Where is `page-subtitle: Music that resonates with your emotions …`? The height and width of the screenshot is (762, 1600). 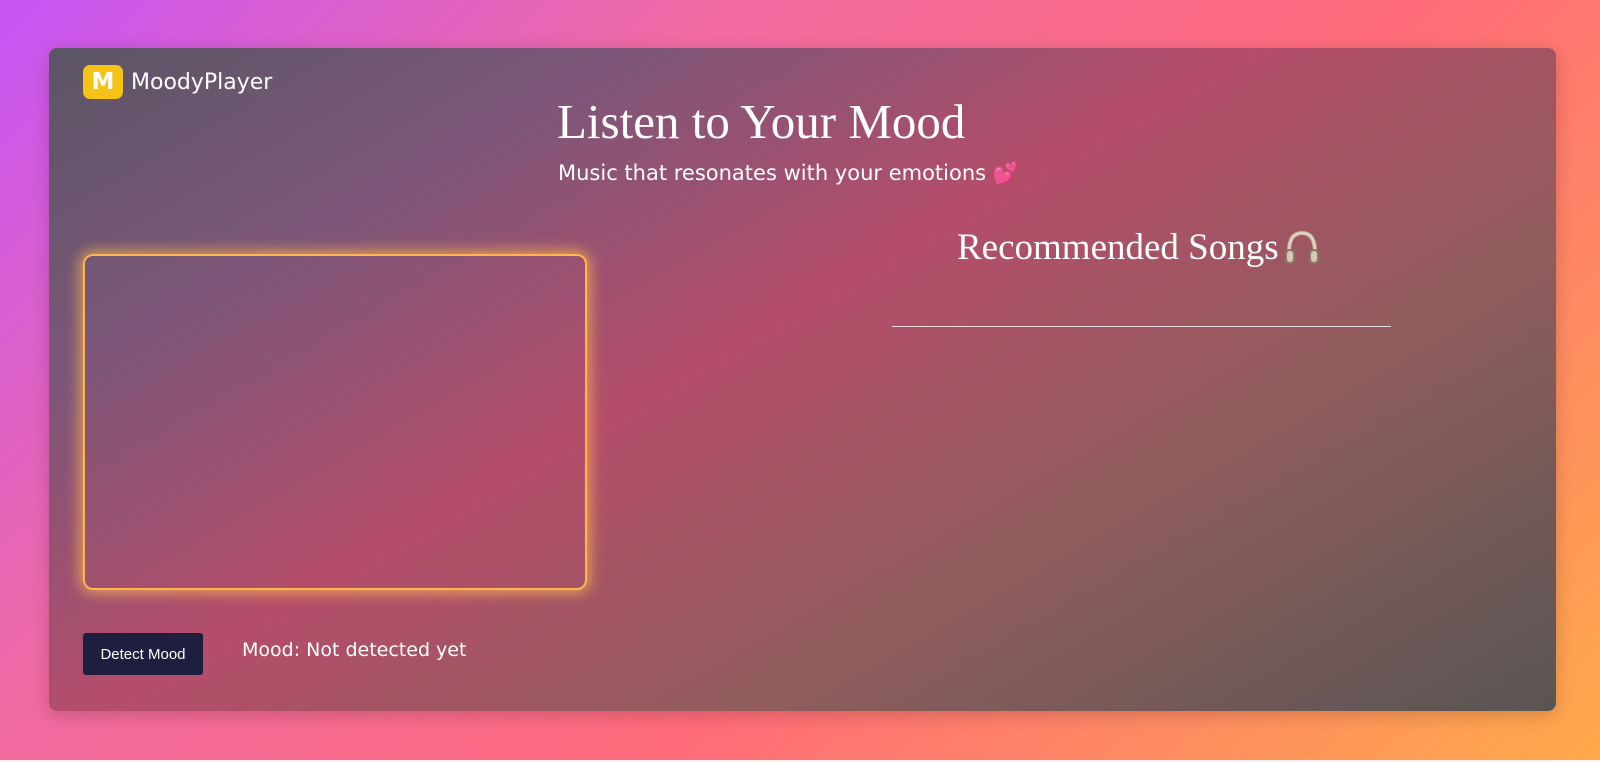 page-subtitle: Music that resonates with your emotions … is located at coordinates (788, 173).